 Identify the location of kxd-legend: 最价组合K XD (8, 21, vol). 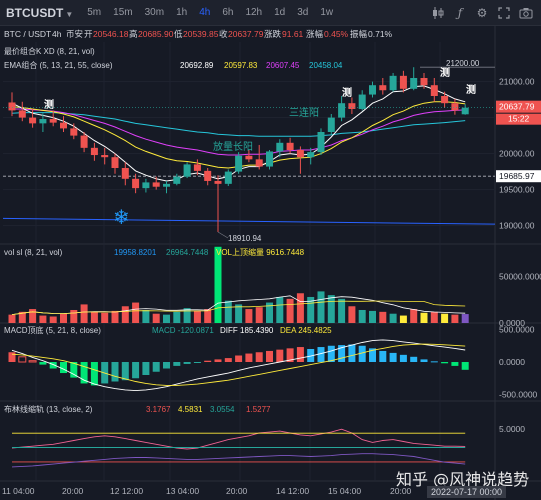
(49, 51).